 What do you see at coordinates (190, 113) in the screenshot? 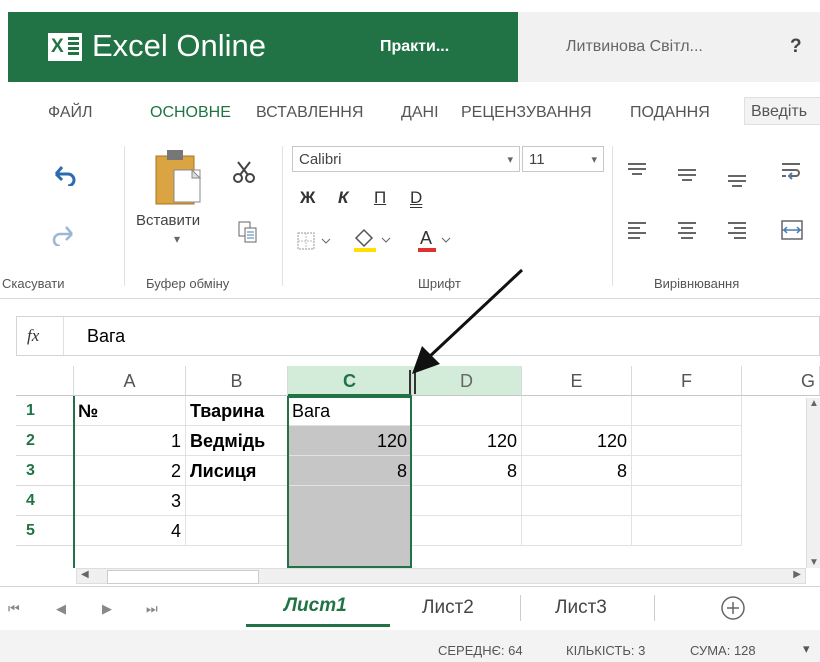
I see `tab-home: ОСНОВНЕ` at bounding box center [190, 113].